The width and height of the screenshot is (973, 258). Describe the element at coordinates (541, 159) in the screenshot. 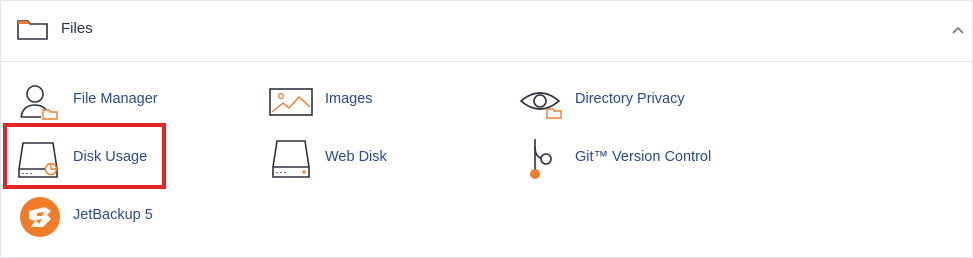

I see `git-branch-icon` at that location.